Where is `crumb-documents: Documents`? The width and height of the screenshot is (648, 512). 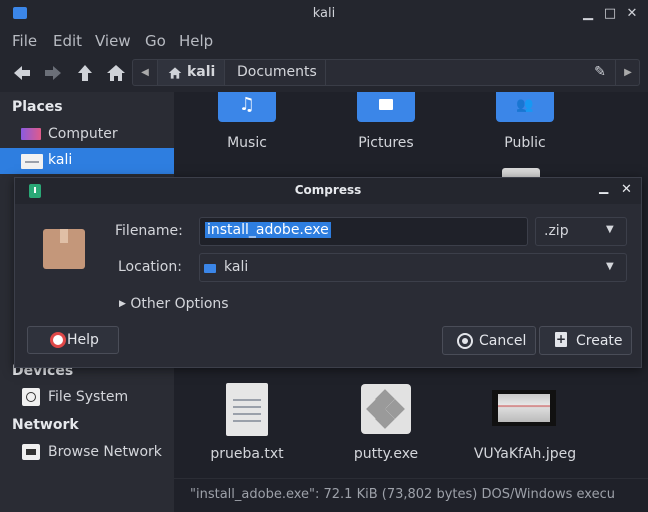 crumb-documents: Documents is located at coordinates (275, 72).